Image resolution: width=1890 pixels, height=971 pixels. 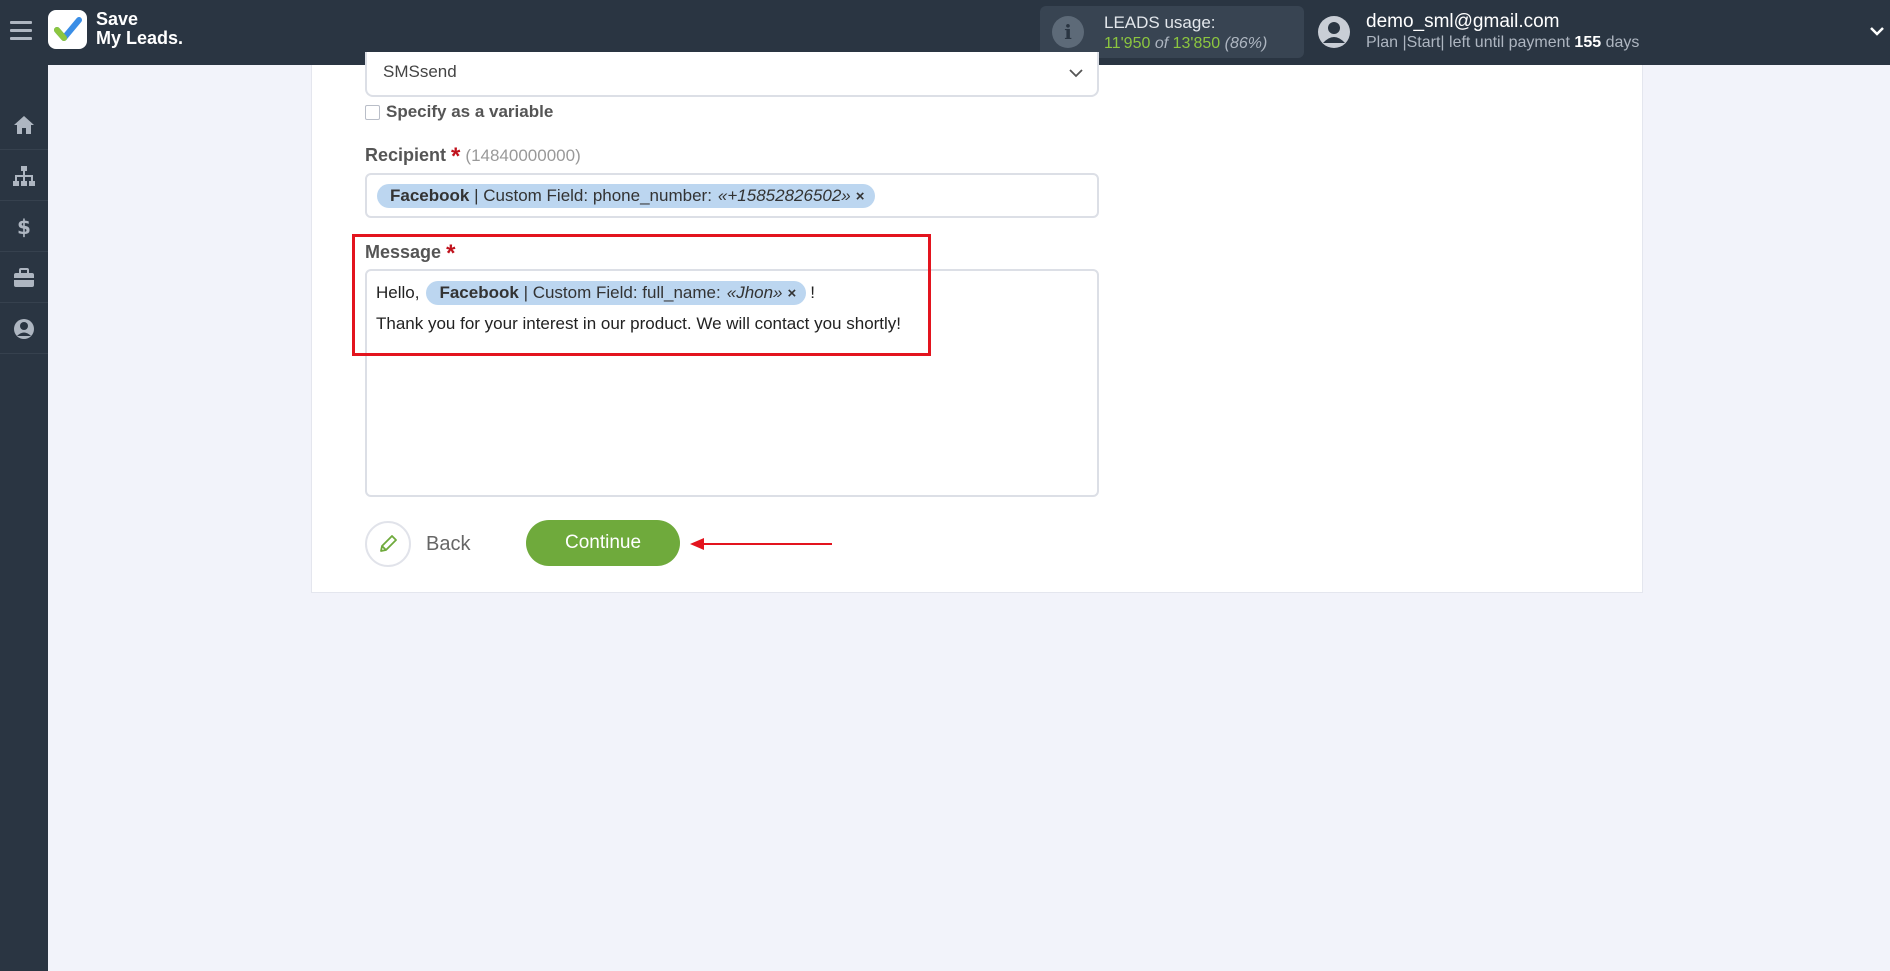 What do you see at coordinates (67, 29) in the screenshot?
I see `logo-icon` at bounding box center [67, 29].